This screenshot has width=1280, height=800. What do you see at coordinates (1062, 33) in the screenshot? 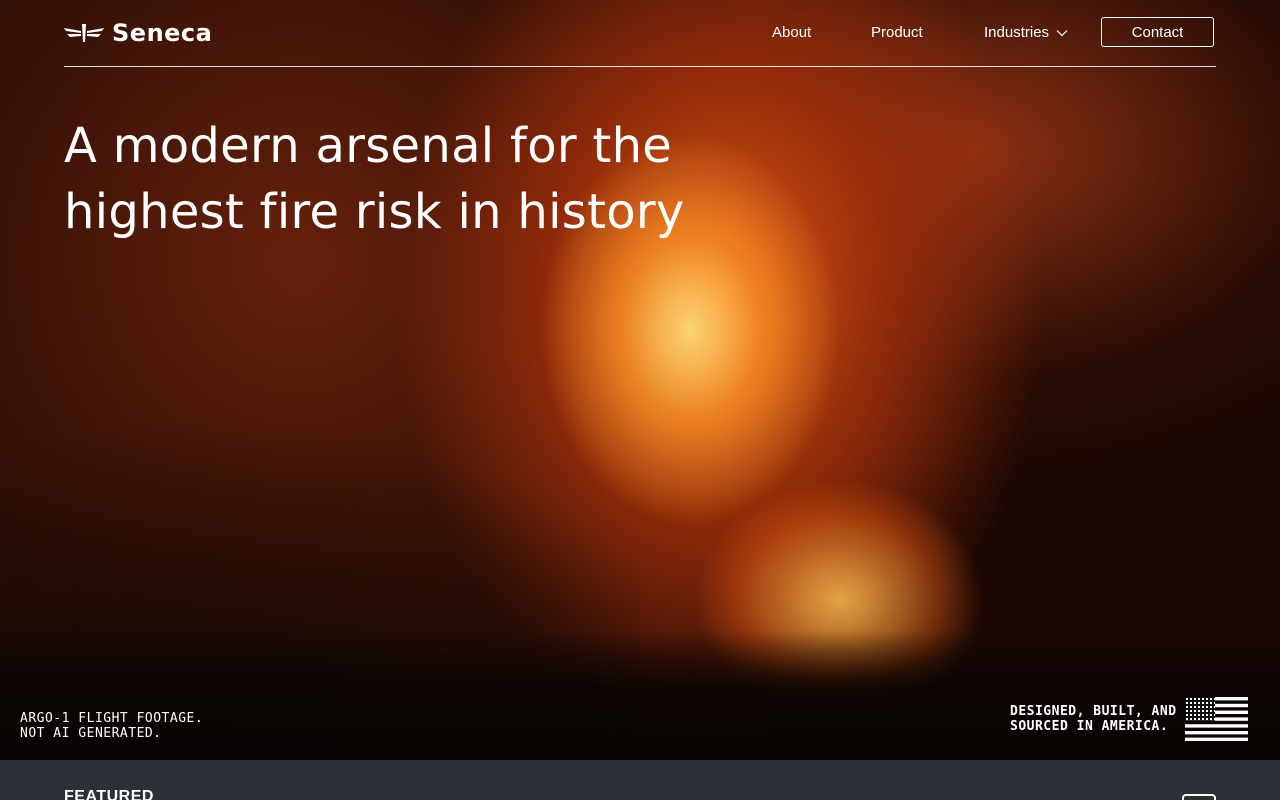
I see `chevron-down-icon` at bounding box center [1062, 33].